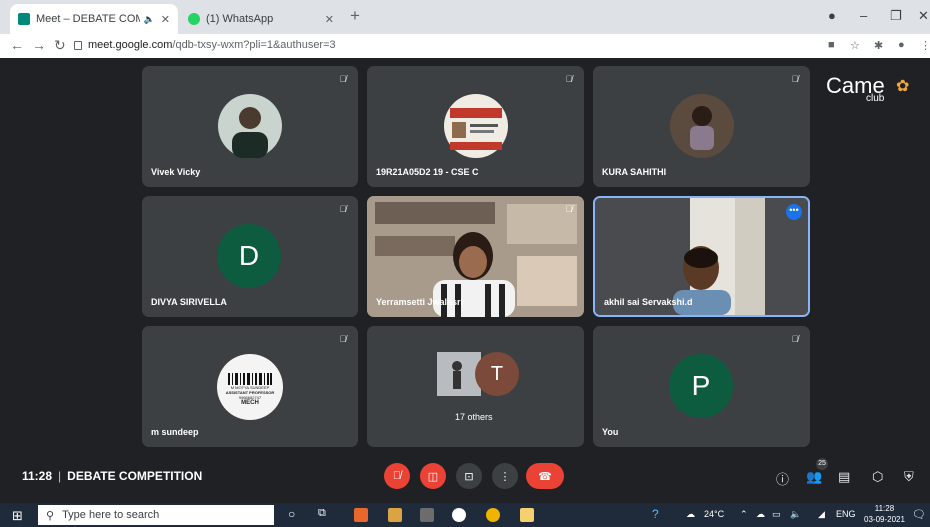 The height and width of the screenshot is (527, 930). I want to click on participant-tile: 🎙̸ Vivek Vicky, so click(250, 126).